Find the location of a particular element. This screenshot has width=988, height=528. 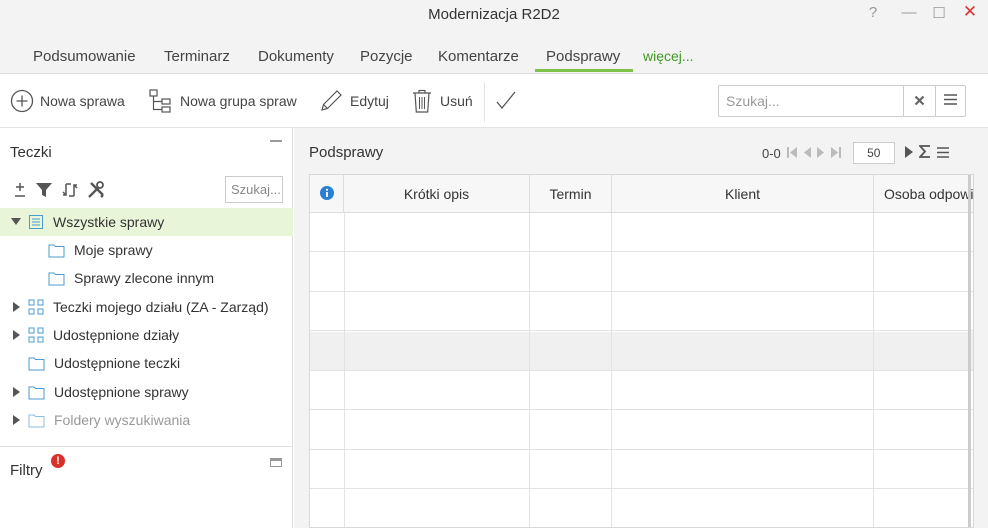

tab-podsprawy: Podsprawy is located at coordinates (583, 56).